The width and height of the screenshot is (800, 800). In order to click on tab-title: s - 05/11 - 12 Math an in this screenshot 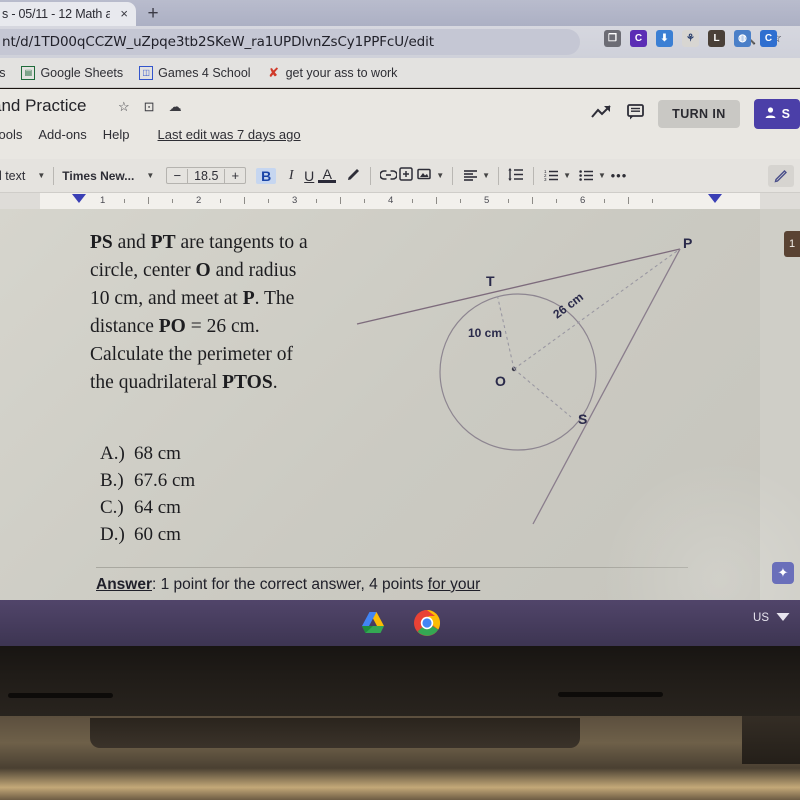, I will do `click(56, 14)`.